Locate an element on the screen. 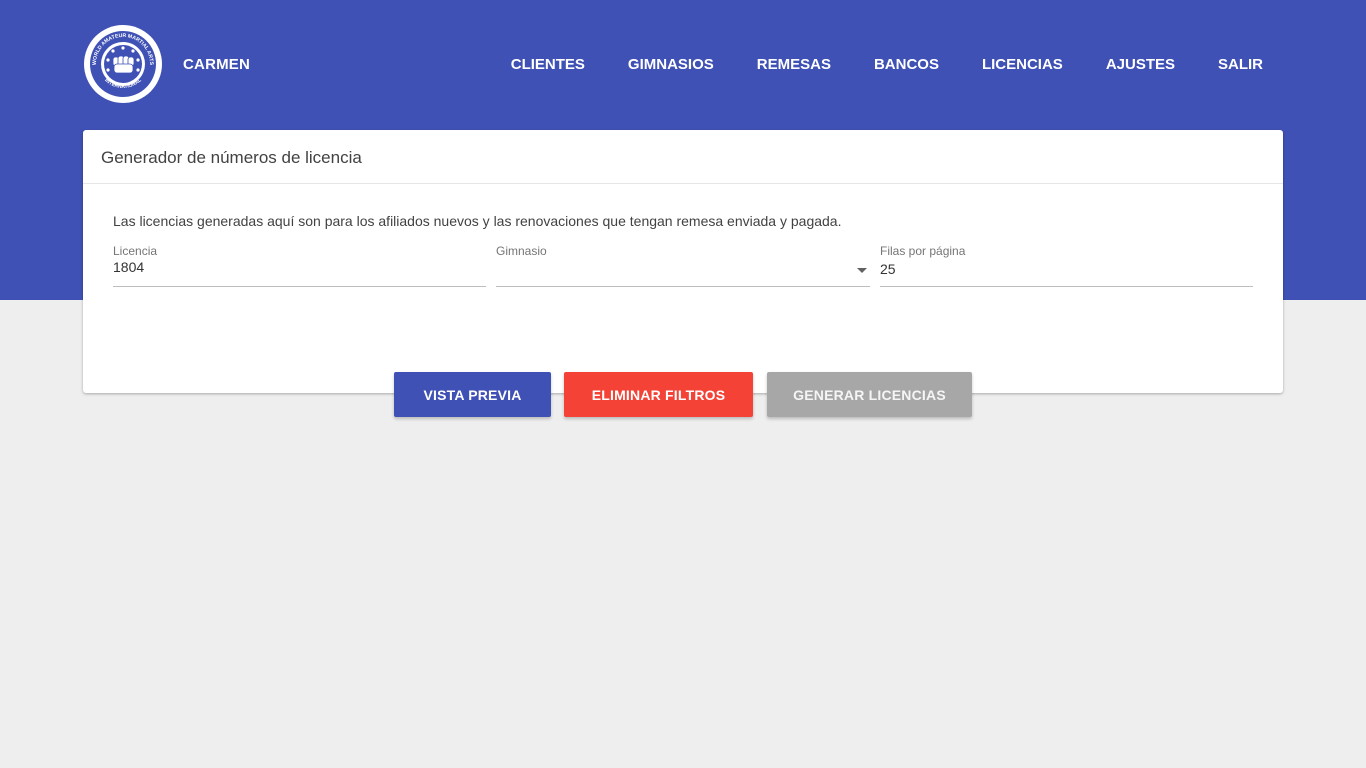 The image size is (1366, 768). card-title: Generador de números de licencia is located at coordinates (683, 157).